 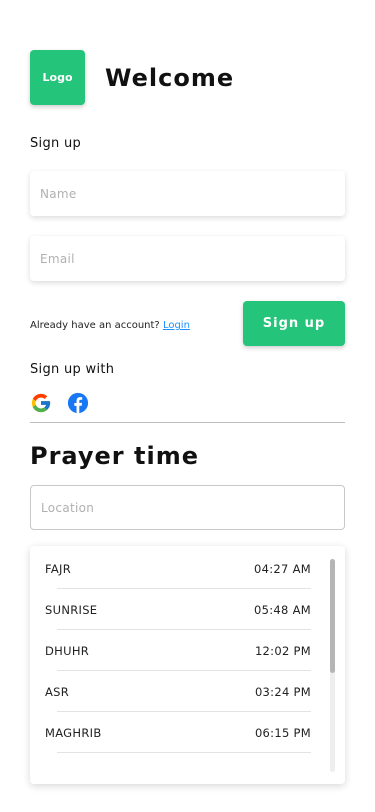 I want to click on list-item: DHUHR 12:02 PM, so click(x=178, y=650).